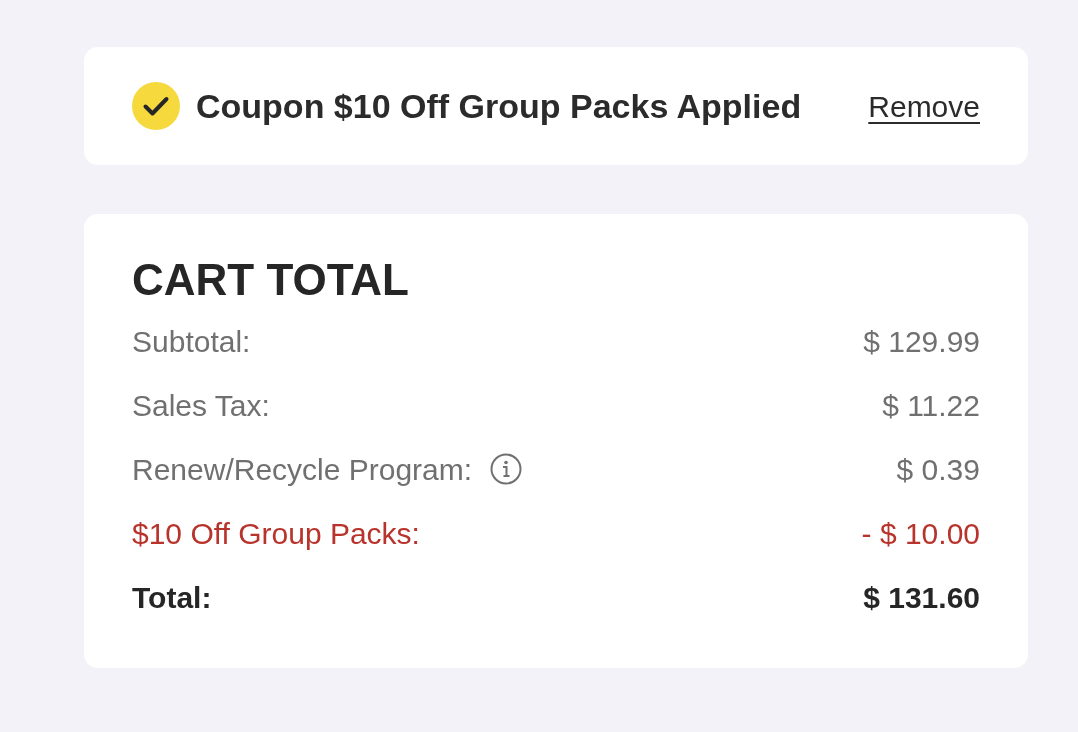 The image size is (1078, 732). Describe the element at coordinates (191, 341) in the screenshot. I see `summary-label: Subtotal:` at that location.